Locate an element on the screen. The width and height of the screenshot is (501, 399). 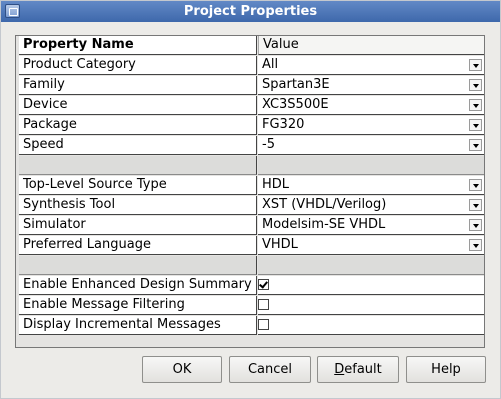
property-name: Enable Message Filtering is located at coordinates (138, 305).